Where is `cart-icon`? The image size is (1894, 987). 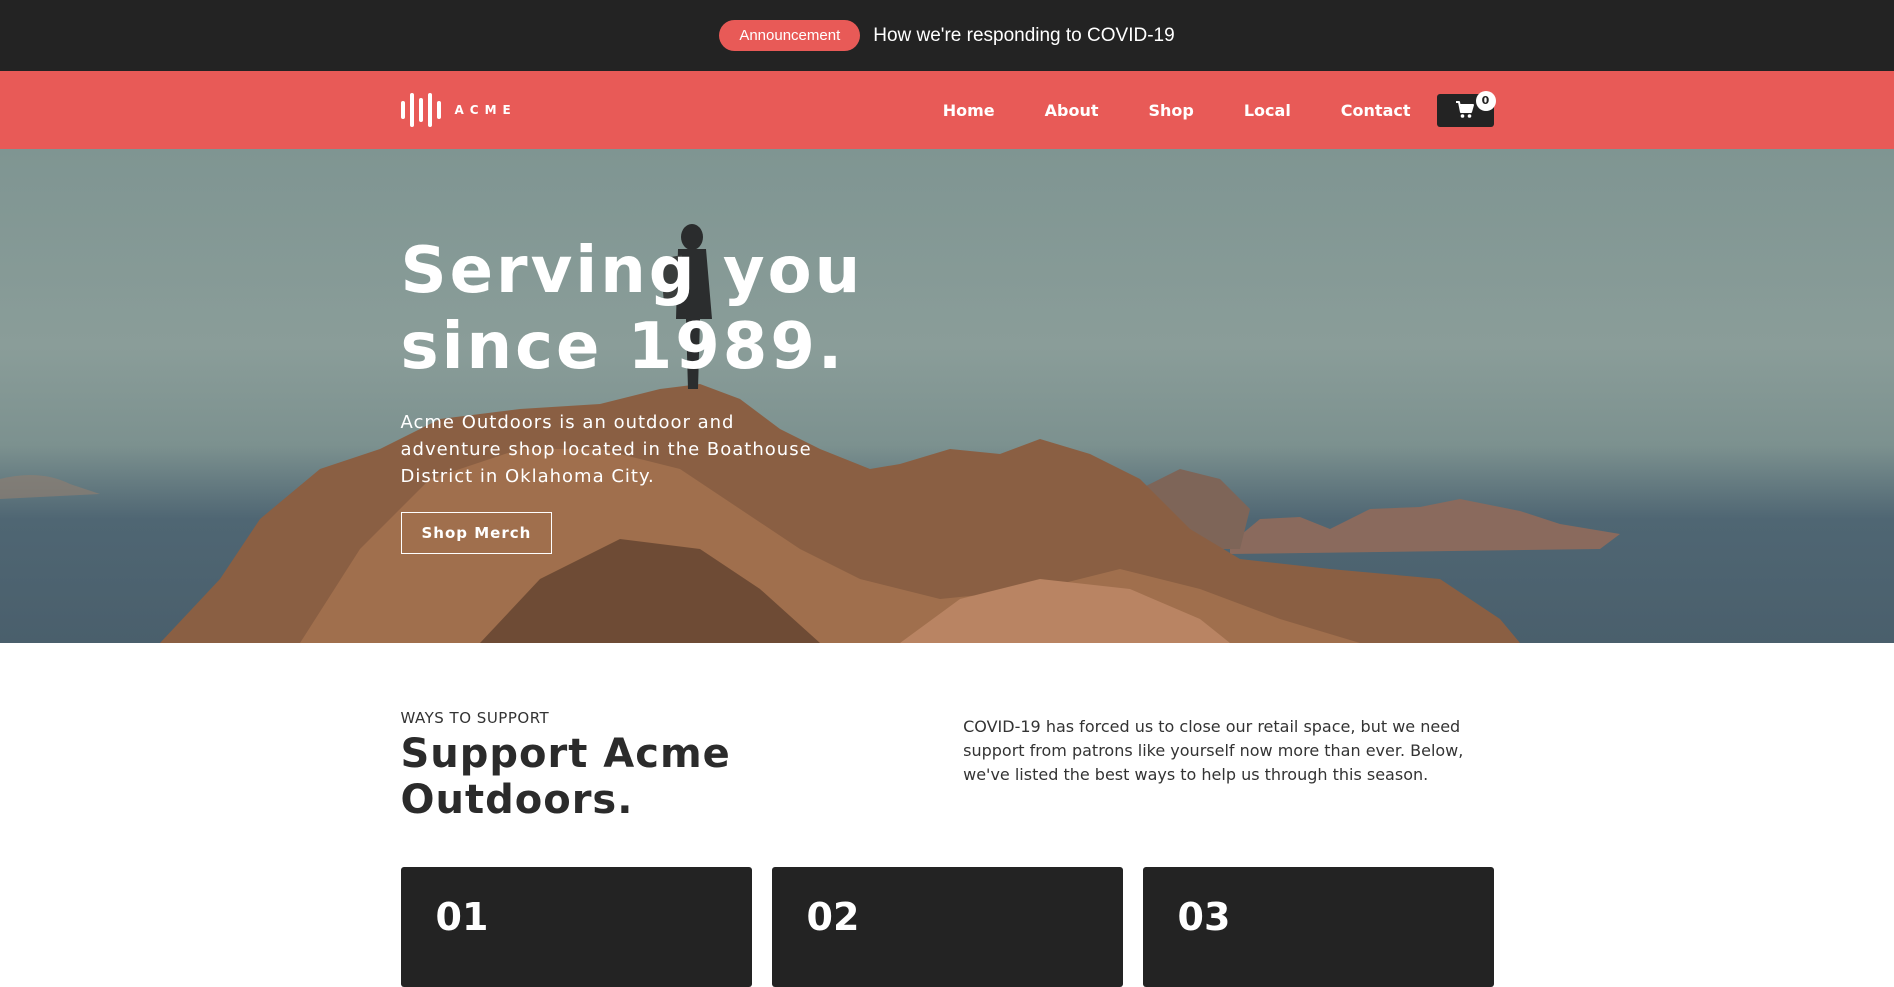 cart-icon is located at coordinates (1465, 109).